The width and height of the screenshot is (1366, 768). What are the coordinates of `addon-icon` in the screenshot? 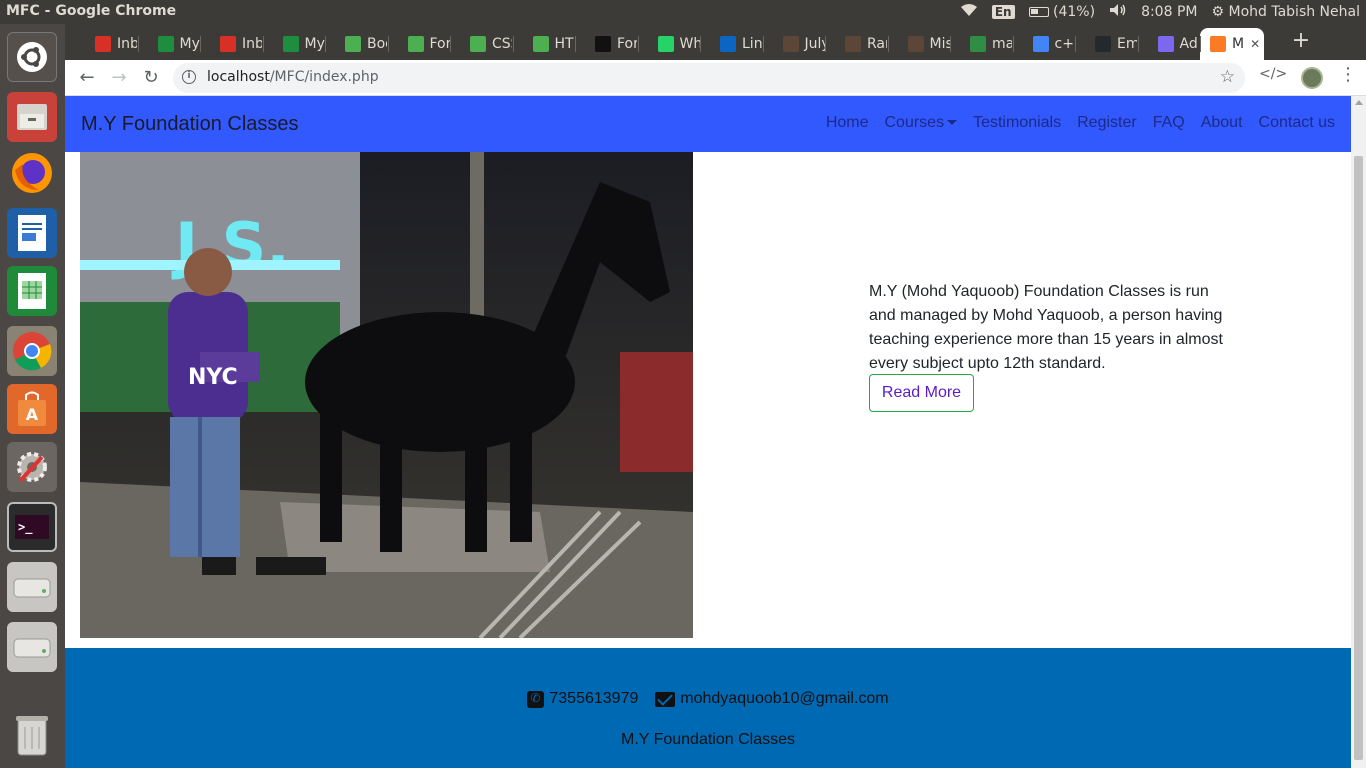 It's located at (1165, 44).